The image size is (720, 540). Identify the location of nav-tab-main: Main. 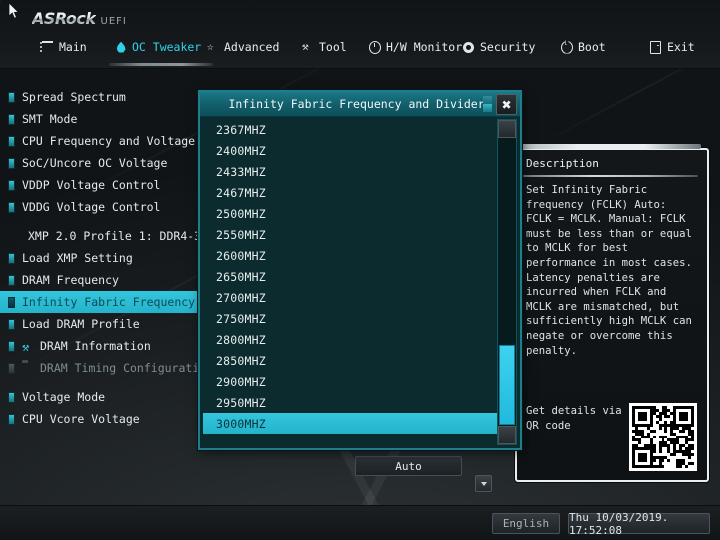
(64, 47).